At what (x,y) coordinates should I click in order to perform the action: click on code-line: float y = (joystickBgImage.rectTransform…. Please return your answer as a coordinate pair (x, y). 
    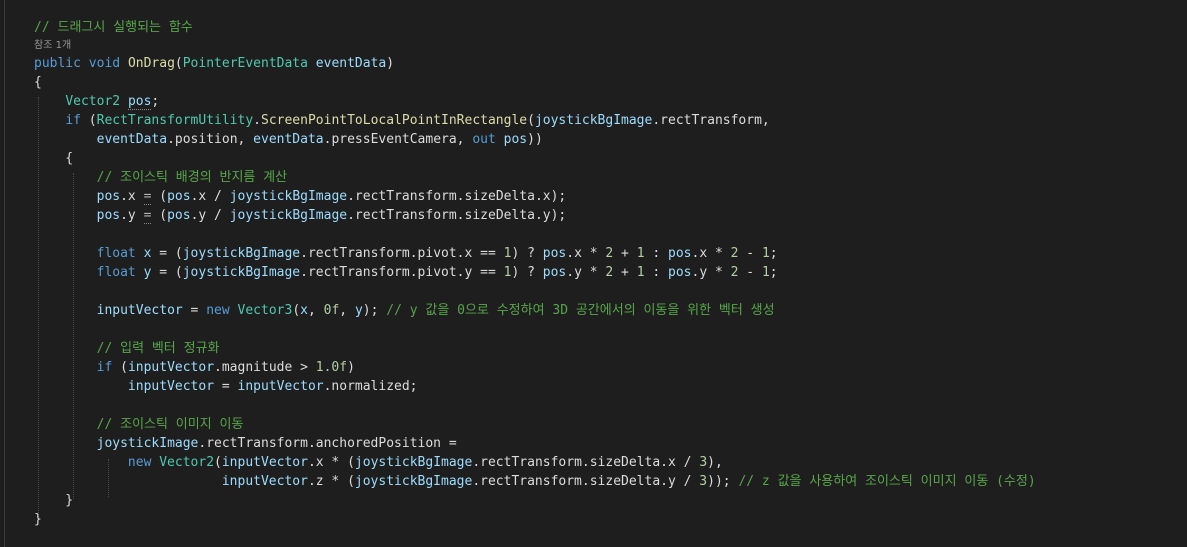
    Looking at the image, I should click on (406, 272).